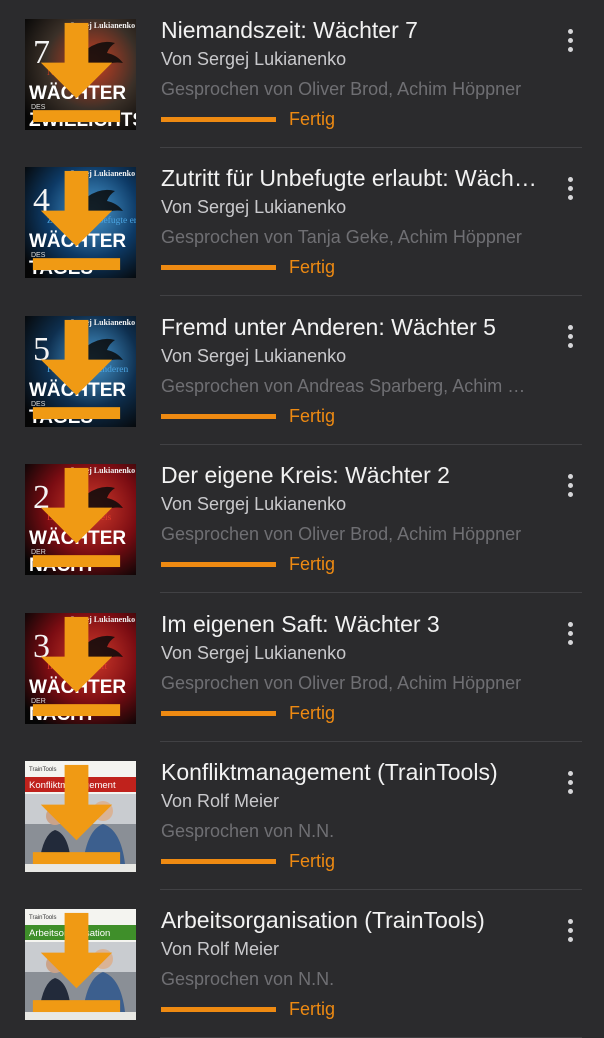  I want to click on book-title: Im eigenen Saft: Wächter 3, so click(300, 623).